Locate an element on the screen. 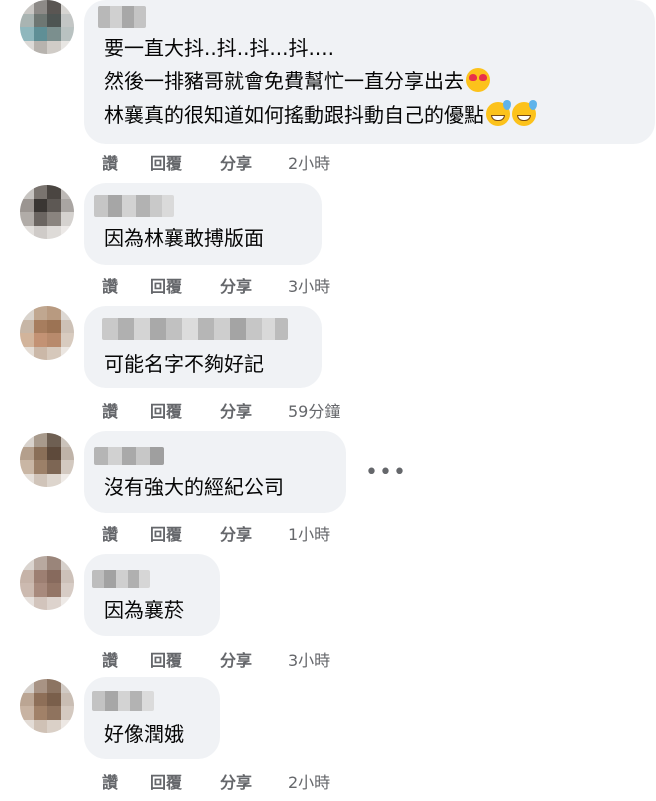 The height and width of the screenshot is (801, 656). comment-text-line-3: 林襄真的很知道如何搖動跟抖動自己的優點 is located at coordinates (320, 114).